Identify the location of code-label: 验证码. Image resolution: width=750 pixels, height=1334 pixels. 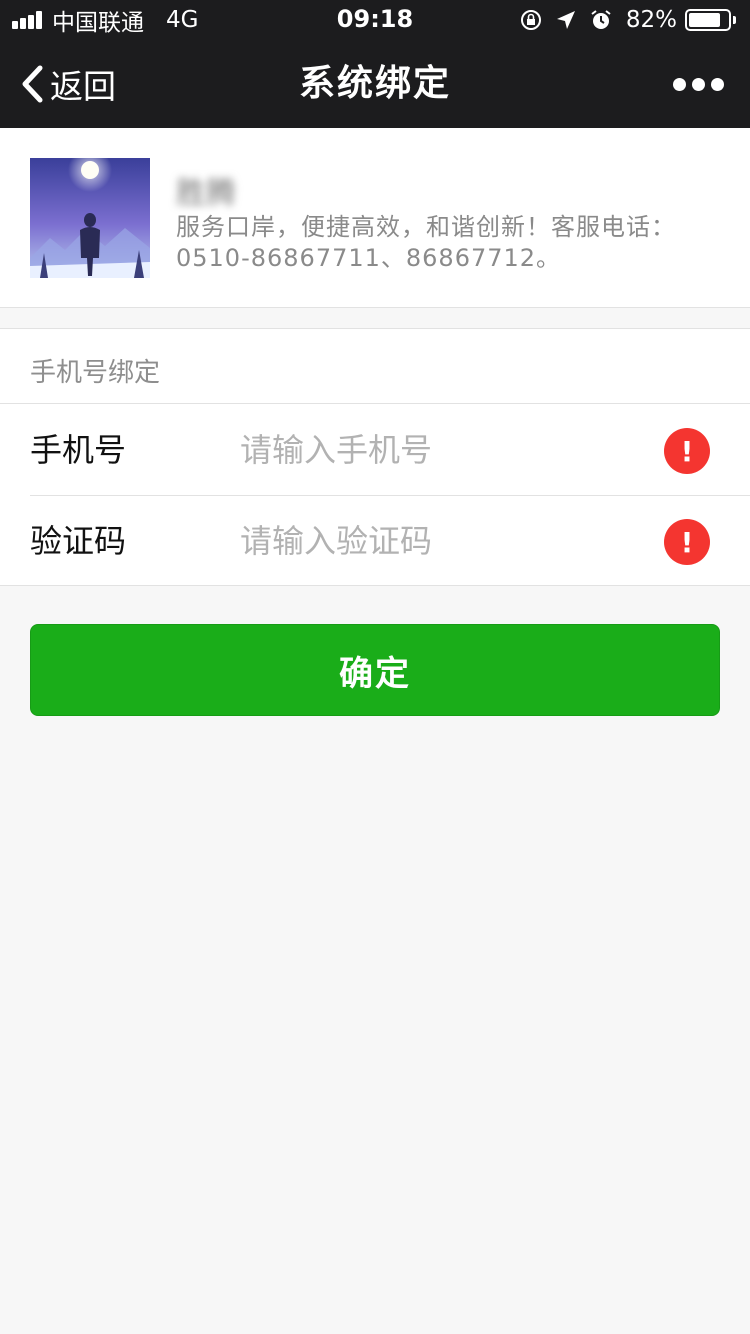
(78, 541).